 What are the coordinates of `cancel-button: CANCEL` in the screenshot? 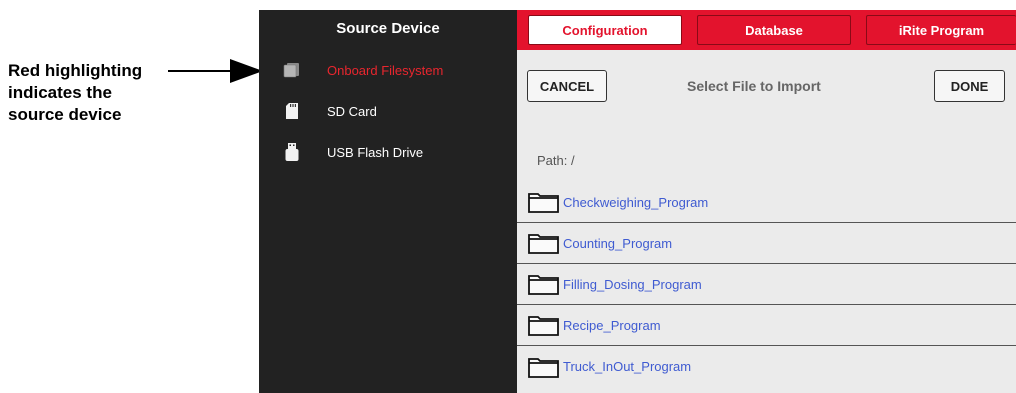 It's located at (567, 86).